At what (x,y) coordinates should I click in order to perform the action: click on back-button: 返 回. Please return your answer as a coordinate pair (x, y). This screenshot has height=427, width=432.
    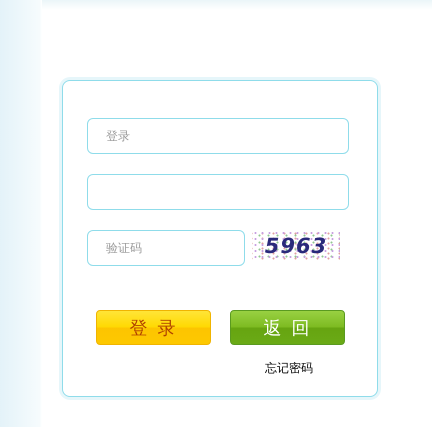
    Looking at the image, I should click on (287, 327).